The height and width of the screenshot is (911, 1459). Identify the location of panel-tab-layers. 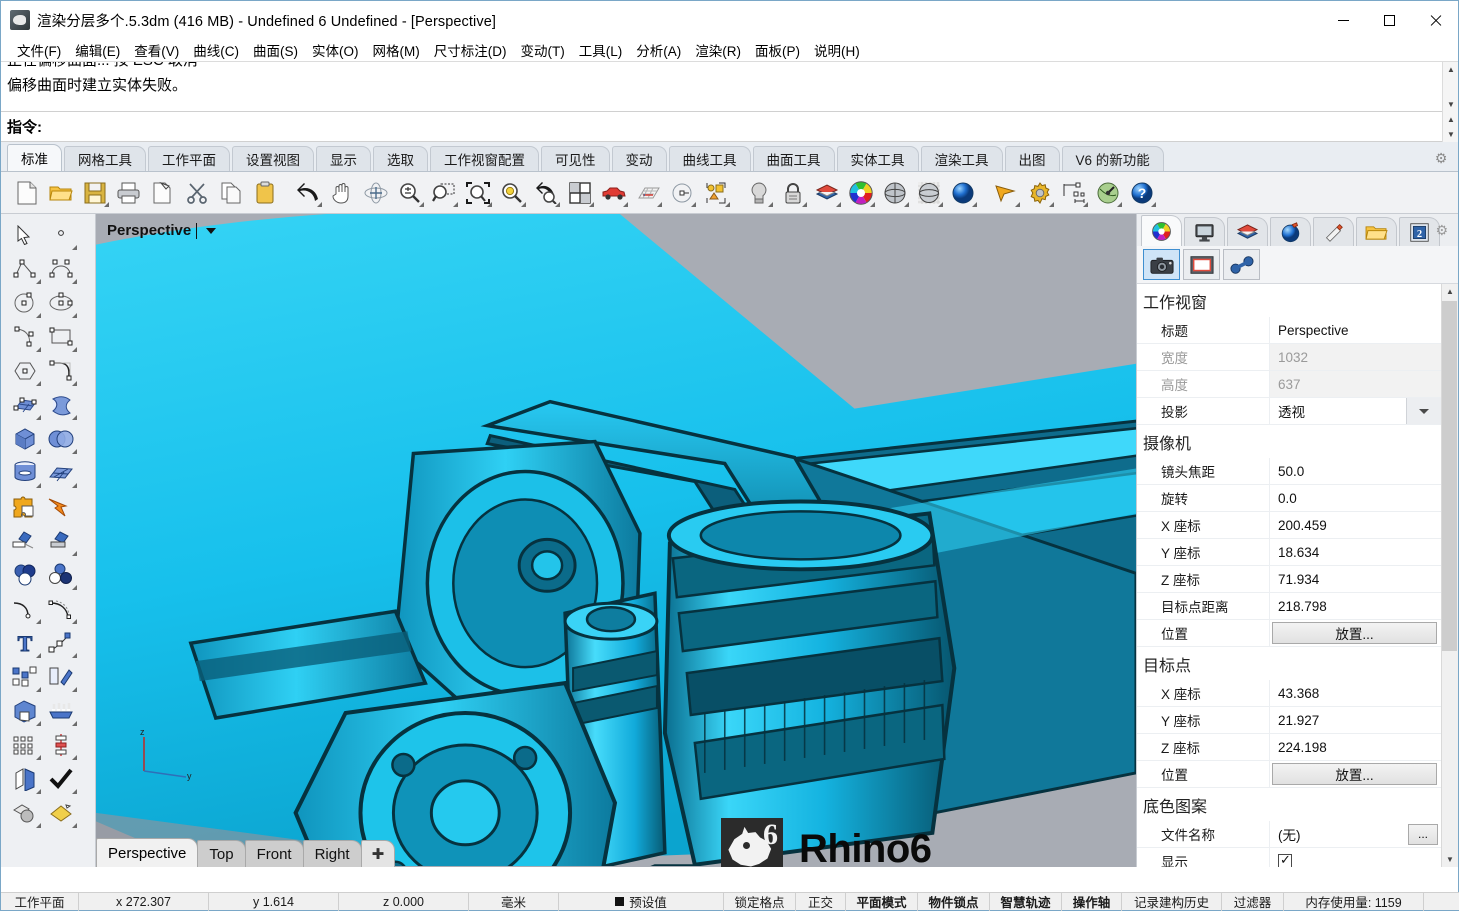
(1247, 231).